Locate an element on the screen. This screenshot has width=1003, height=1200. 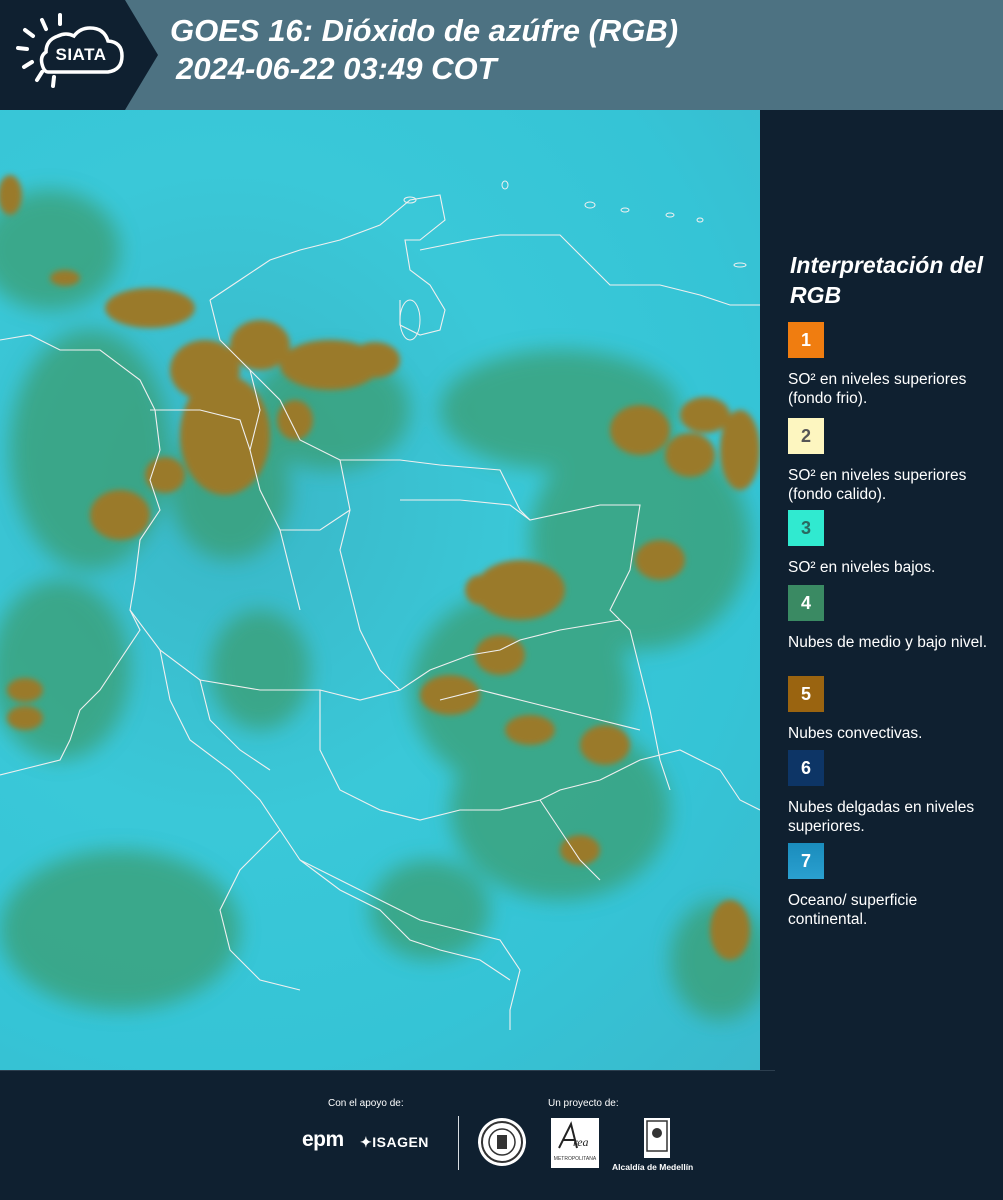
siata-logo: SIATA is located at coordinates (79, 55).